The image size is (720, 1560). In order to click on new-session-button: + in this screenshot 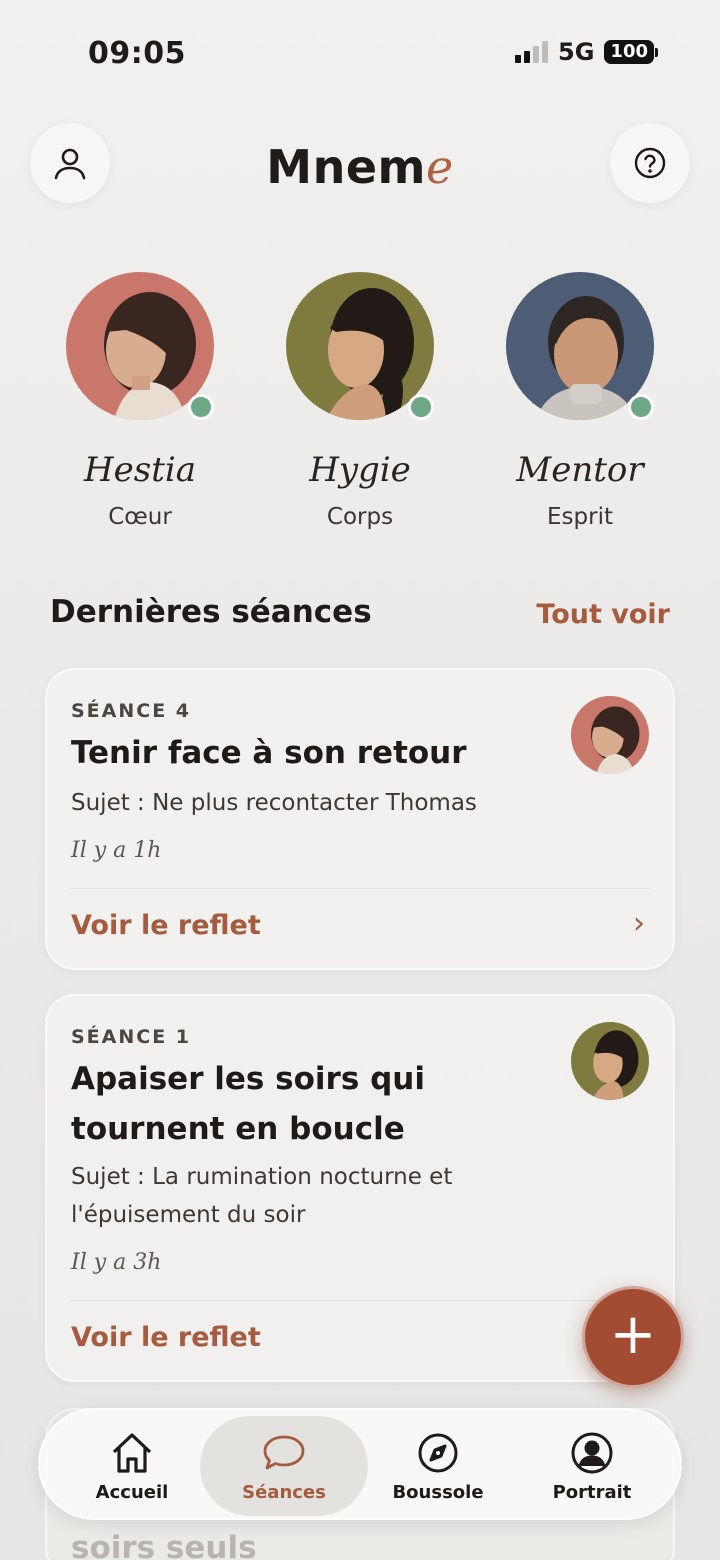, I will do `click(633, 1337)`.